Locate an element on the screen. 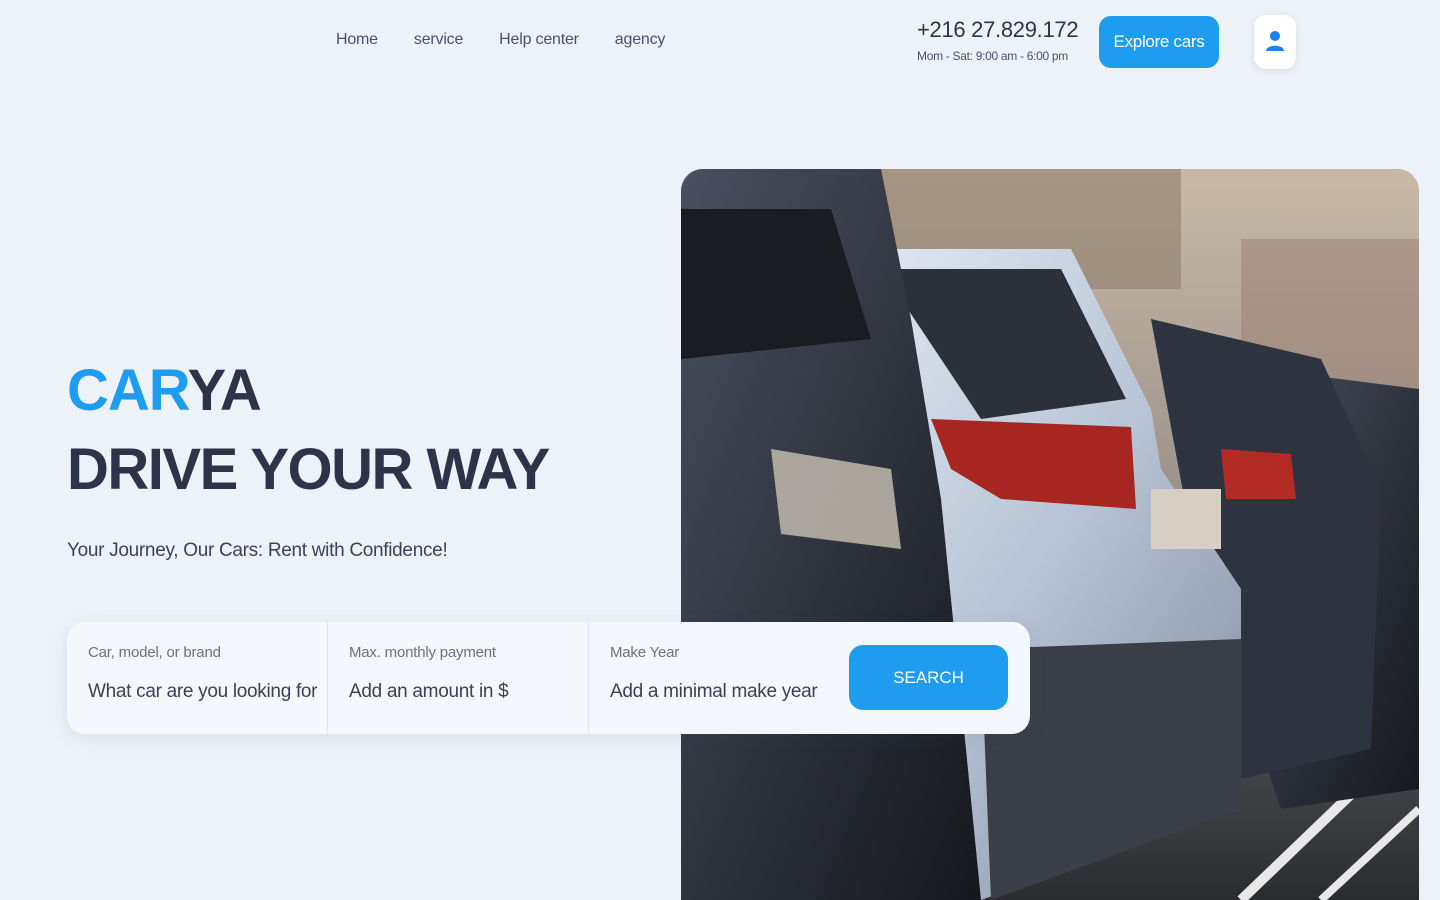  make-year-input is located at coordinates (725, 692).